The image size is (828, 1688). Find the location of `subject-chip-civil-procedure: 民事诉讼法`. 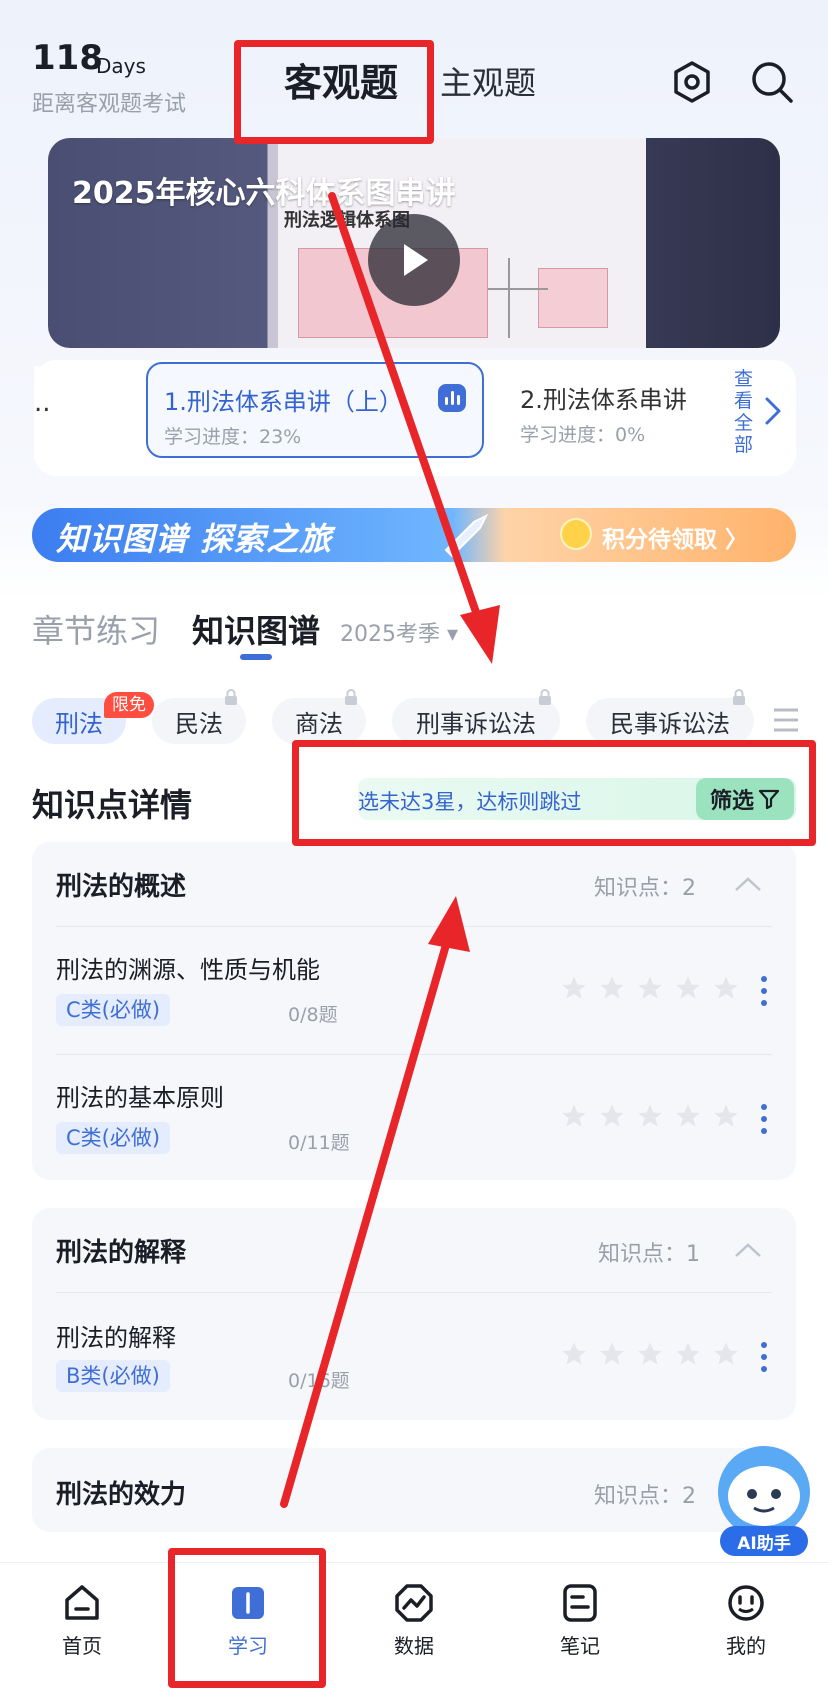

subject-chip-civil-procedure: 民事诉讼法 is located at coordinates (670, 716).